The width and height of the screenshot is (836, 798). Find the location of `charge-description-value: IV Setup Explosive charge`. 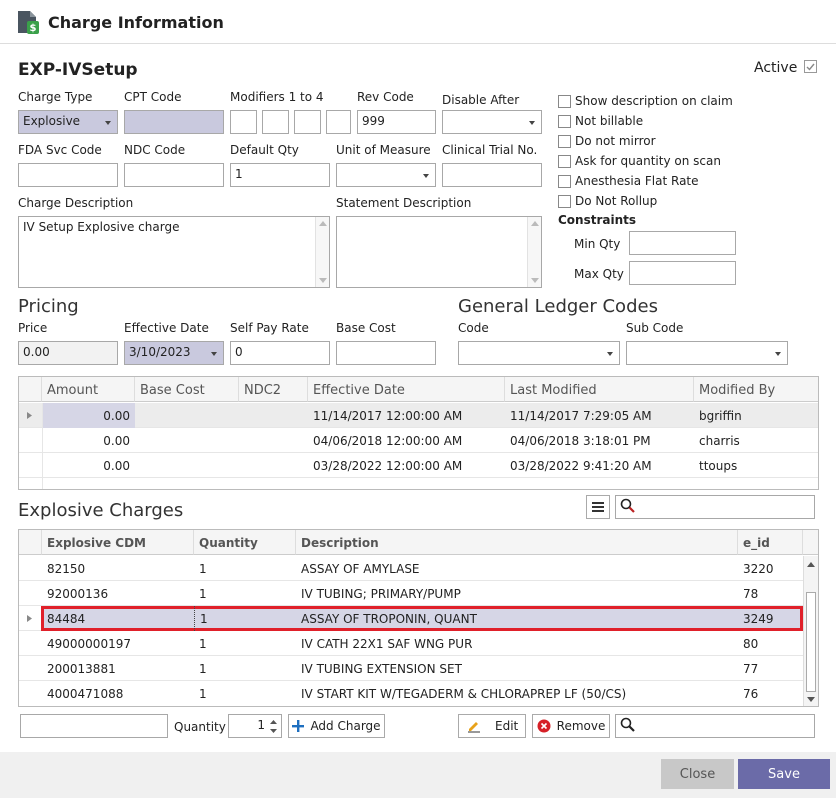

charge-description-value: IV Setup Explosive charge is located at coordinates (101, 227).